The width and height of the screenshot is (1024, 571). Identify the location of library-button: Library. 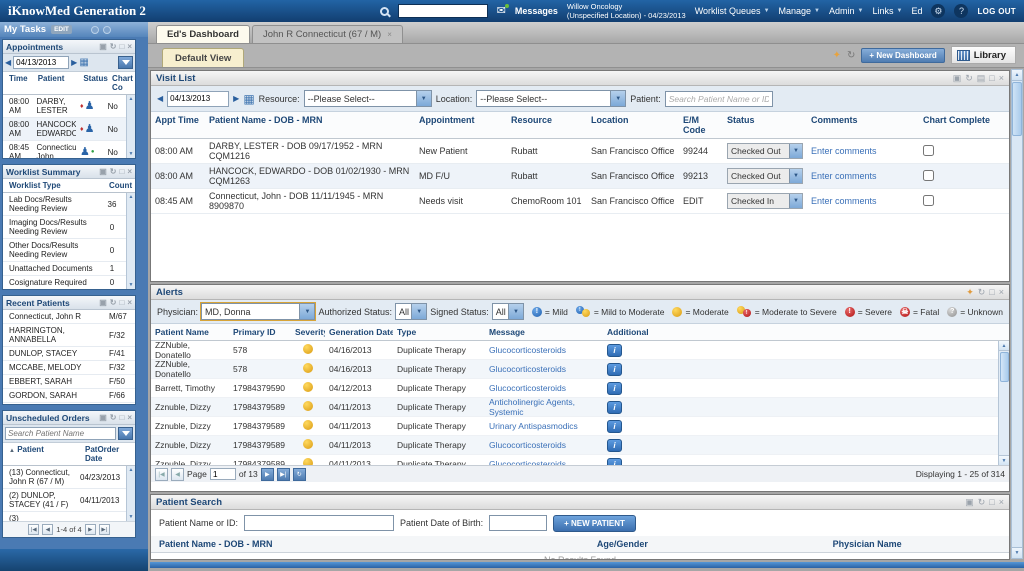
(983, 55).